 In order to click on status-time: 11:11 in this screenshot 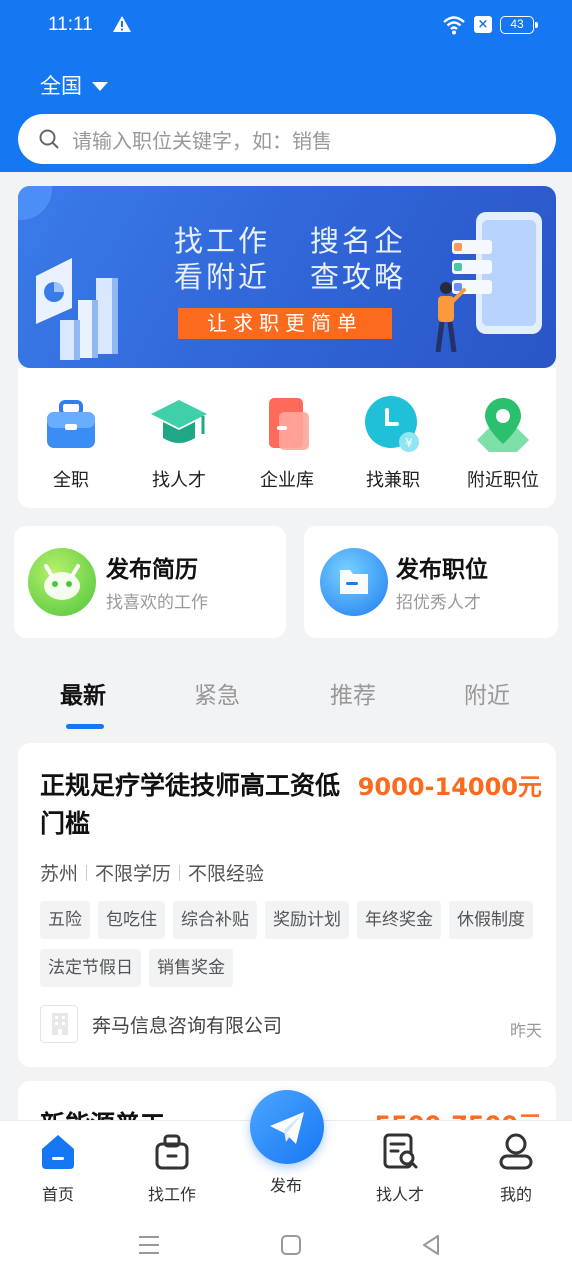, I will do `click(70, 24)`.